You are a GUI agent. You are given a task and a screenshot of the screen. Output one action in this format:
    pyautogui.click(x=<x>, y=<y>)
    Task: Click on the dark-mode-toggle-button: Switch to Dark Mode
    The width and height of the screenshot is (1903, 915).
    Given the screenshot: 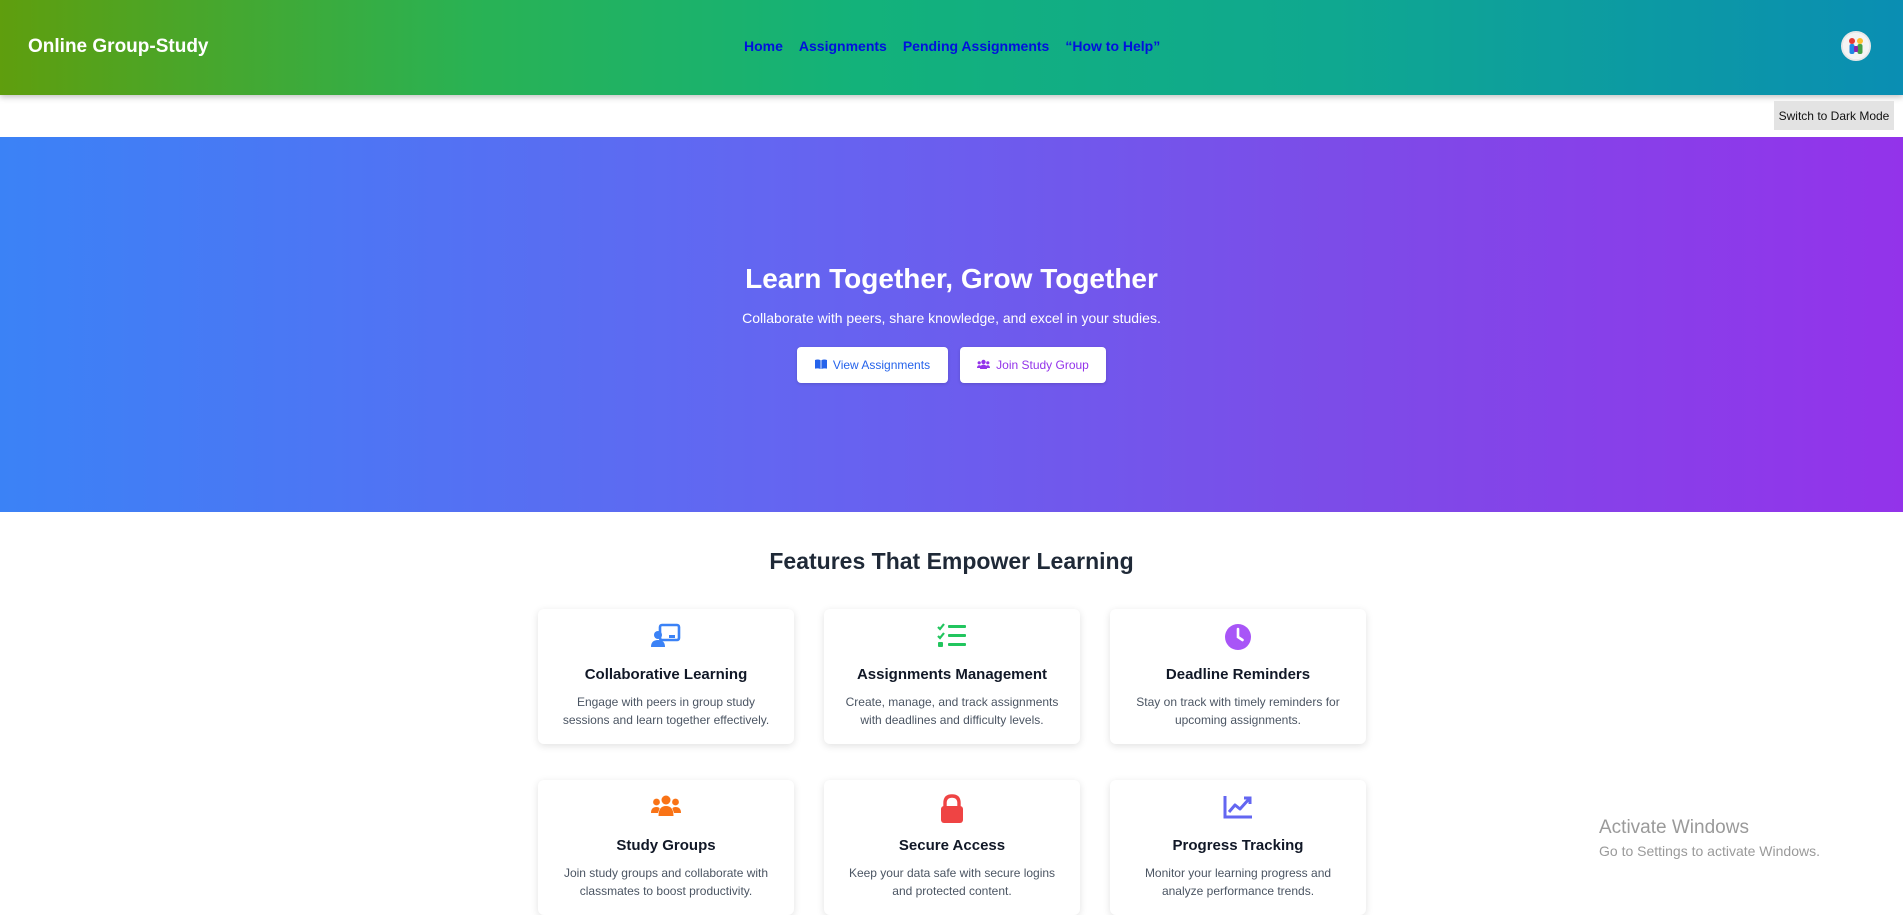 What is the action you would take?
    pyautogui.click(x=1834, y=115)
    